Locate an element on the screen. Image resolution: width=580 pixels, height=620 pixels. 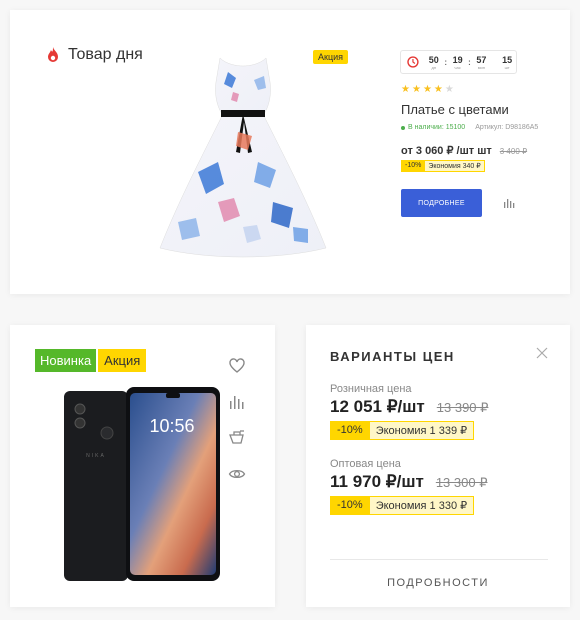
heart-icon is located at coordinates (237, 366).